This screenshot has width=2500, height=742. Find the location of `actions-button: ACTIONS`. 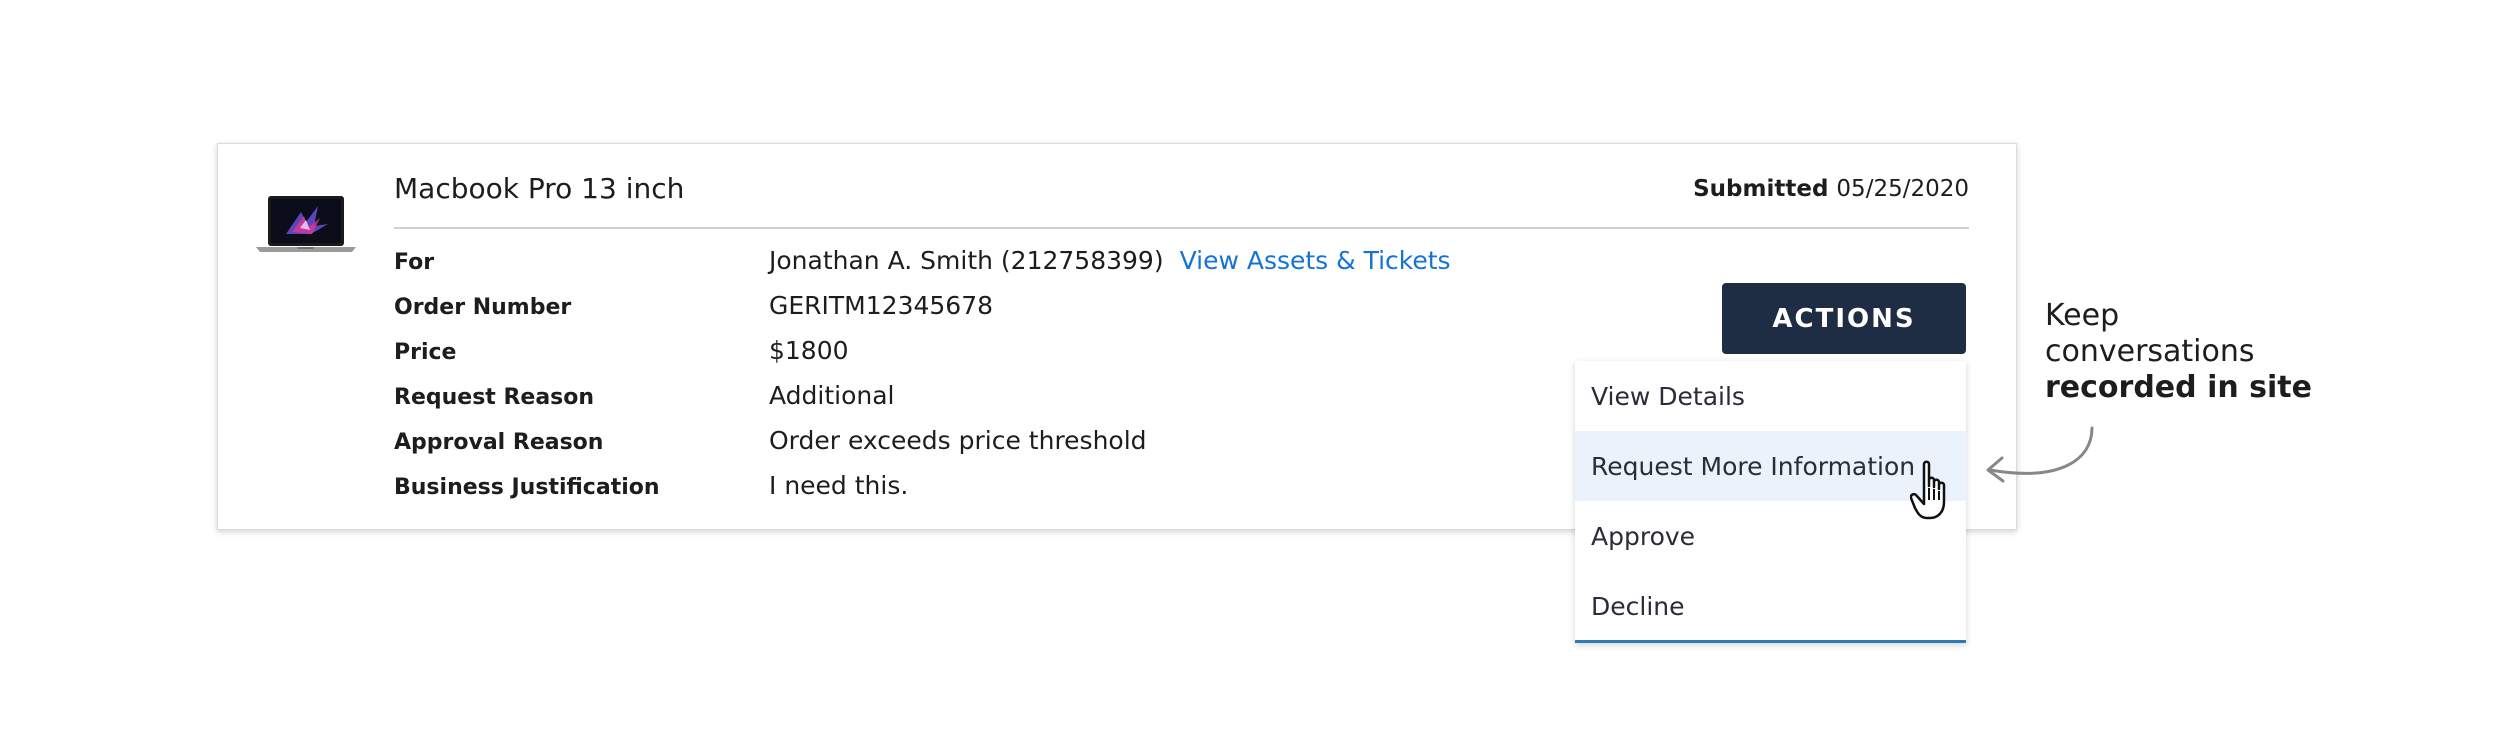

actions-button: ACTIONS is located at coordinates (1844, 318).